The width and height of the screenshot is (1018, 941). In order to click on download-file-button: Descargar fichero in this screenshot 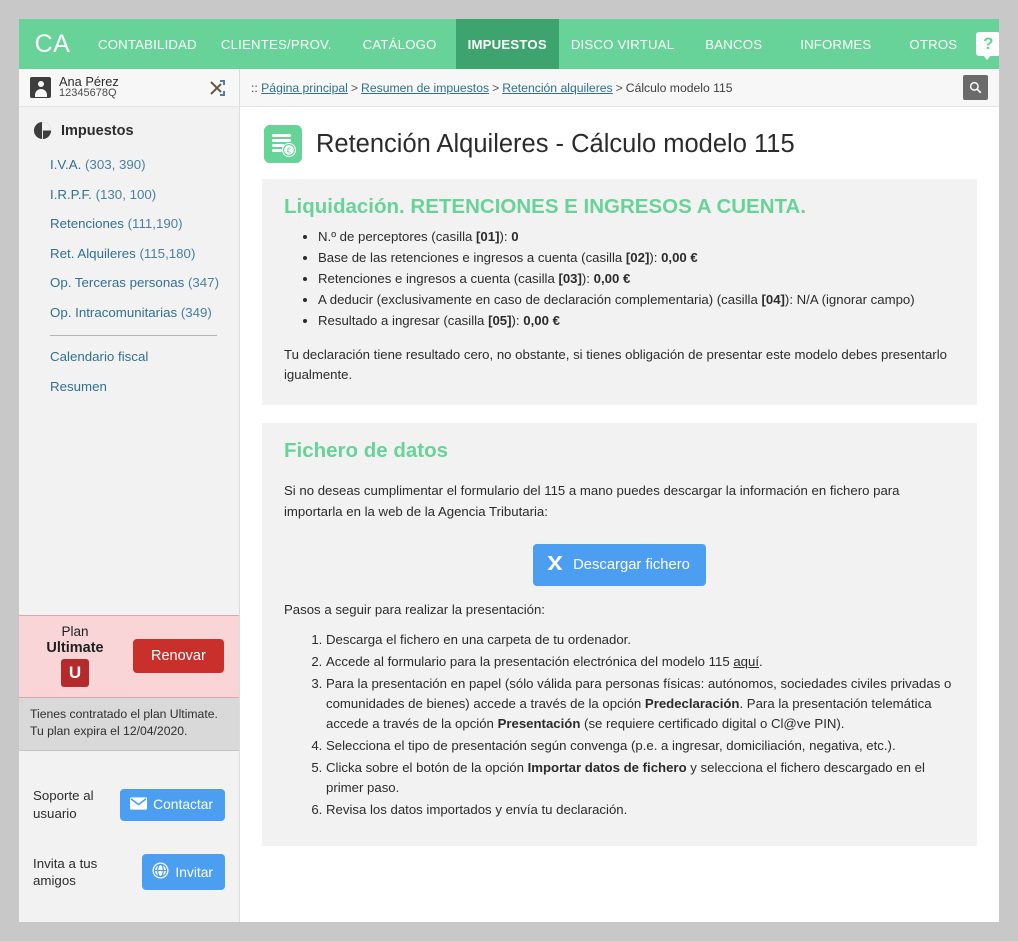, I will do `click(619, 564)`.